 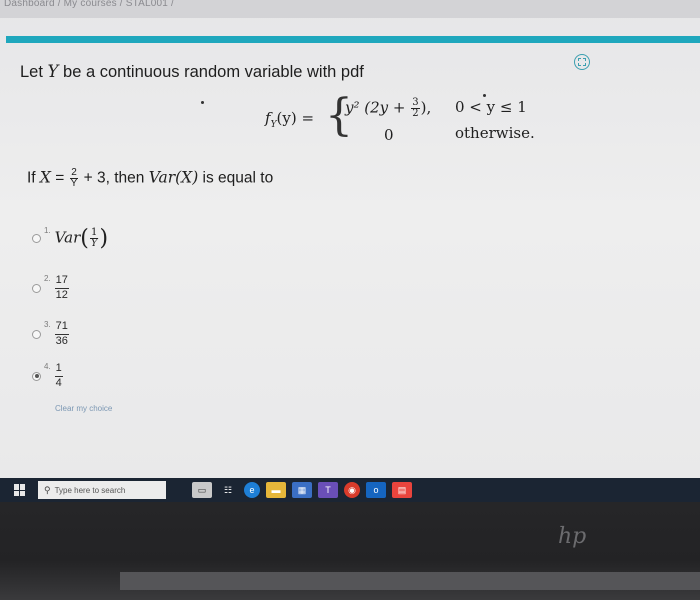 I want to click on outlook-icon: o, so click(x=376, y=490).